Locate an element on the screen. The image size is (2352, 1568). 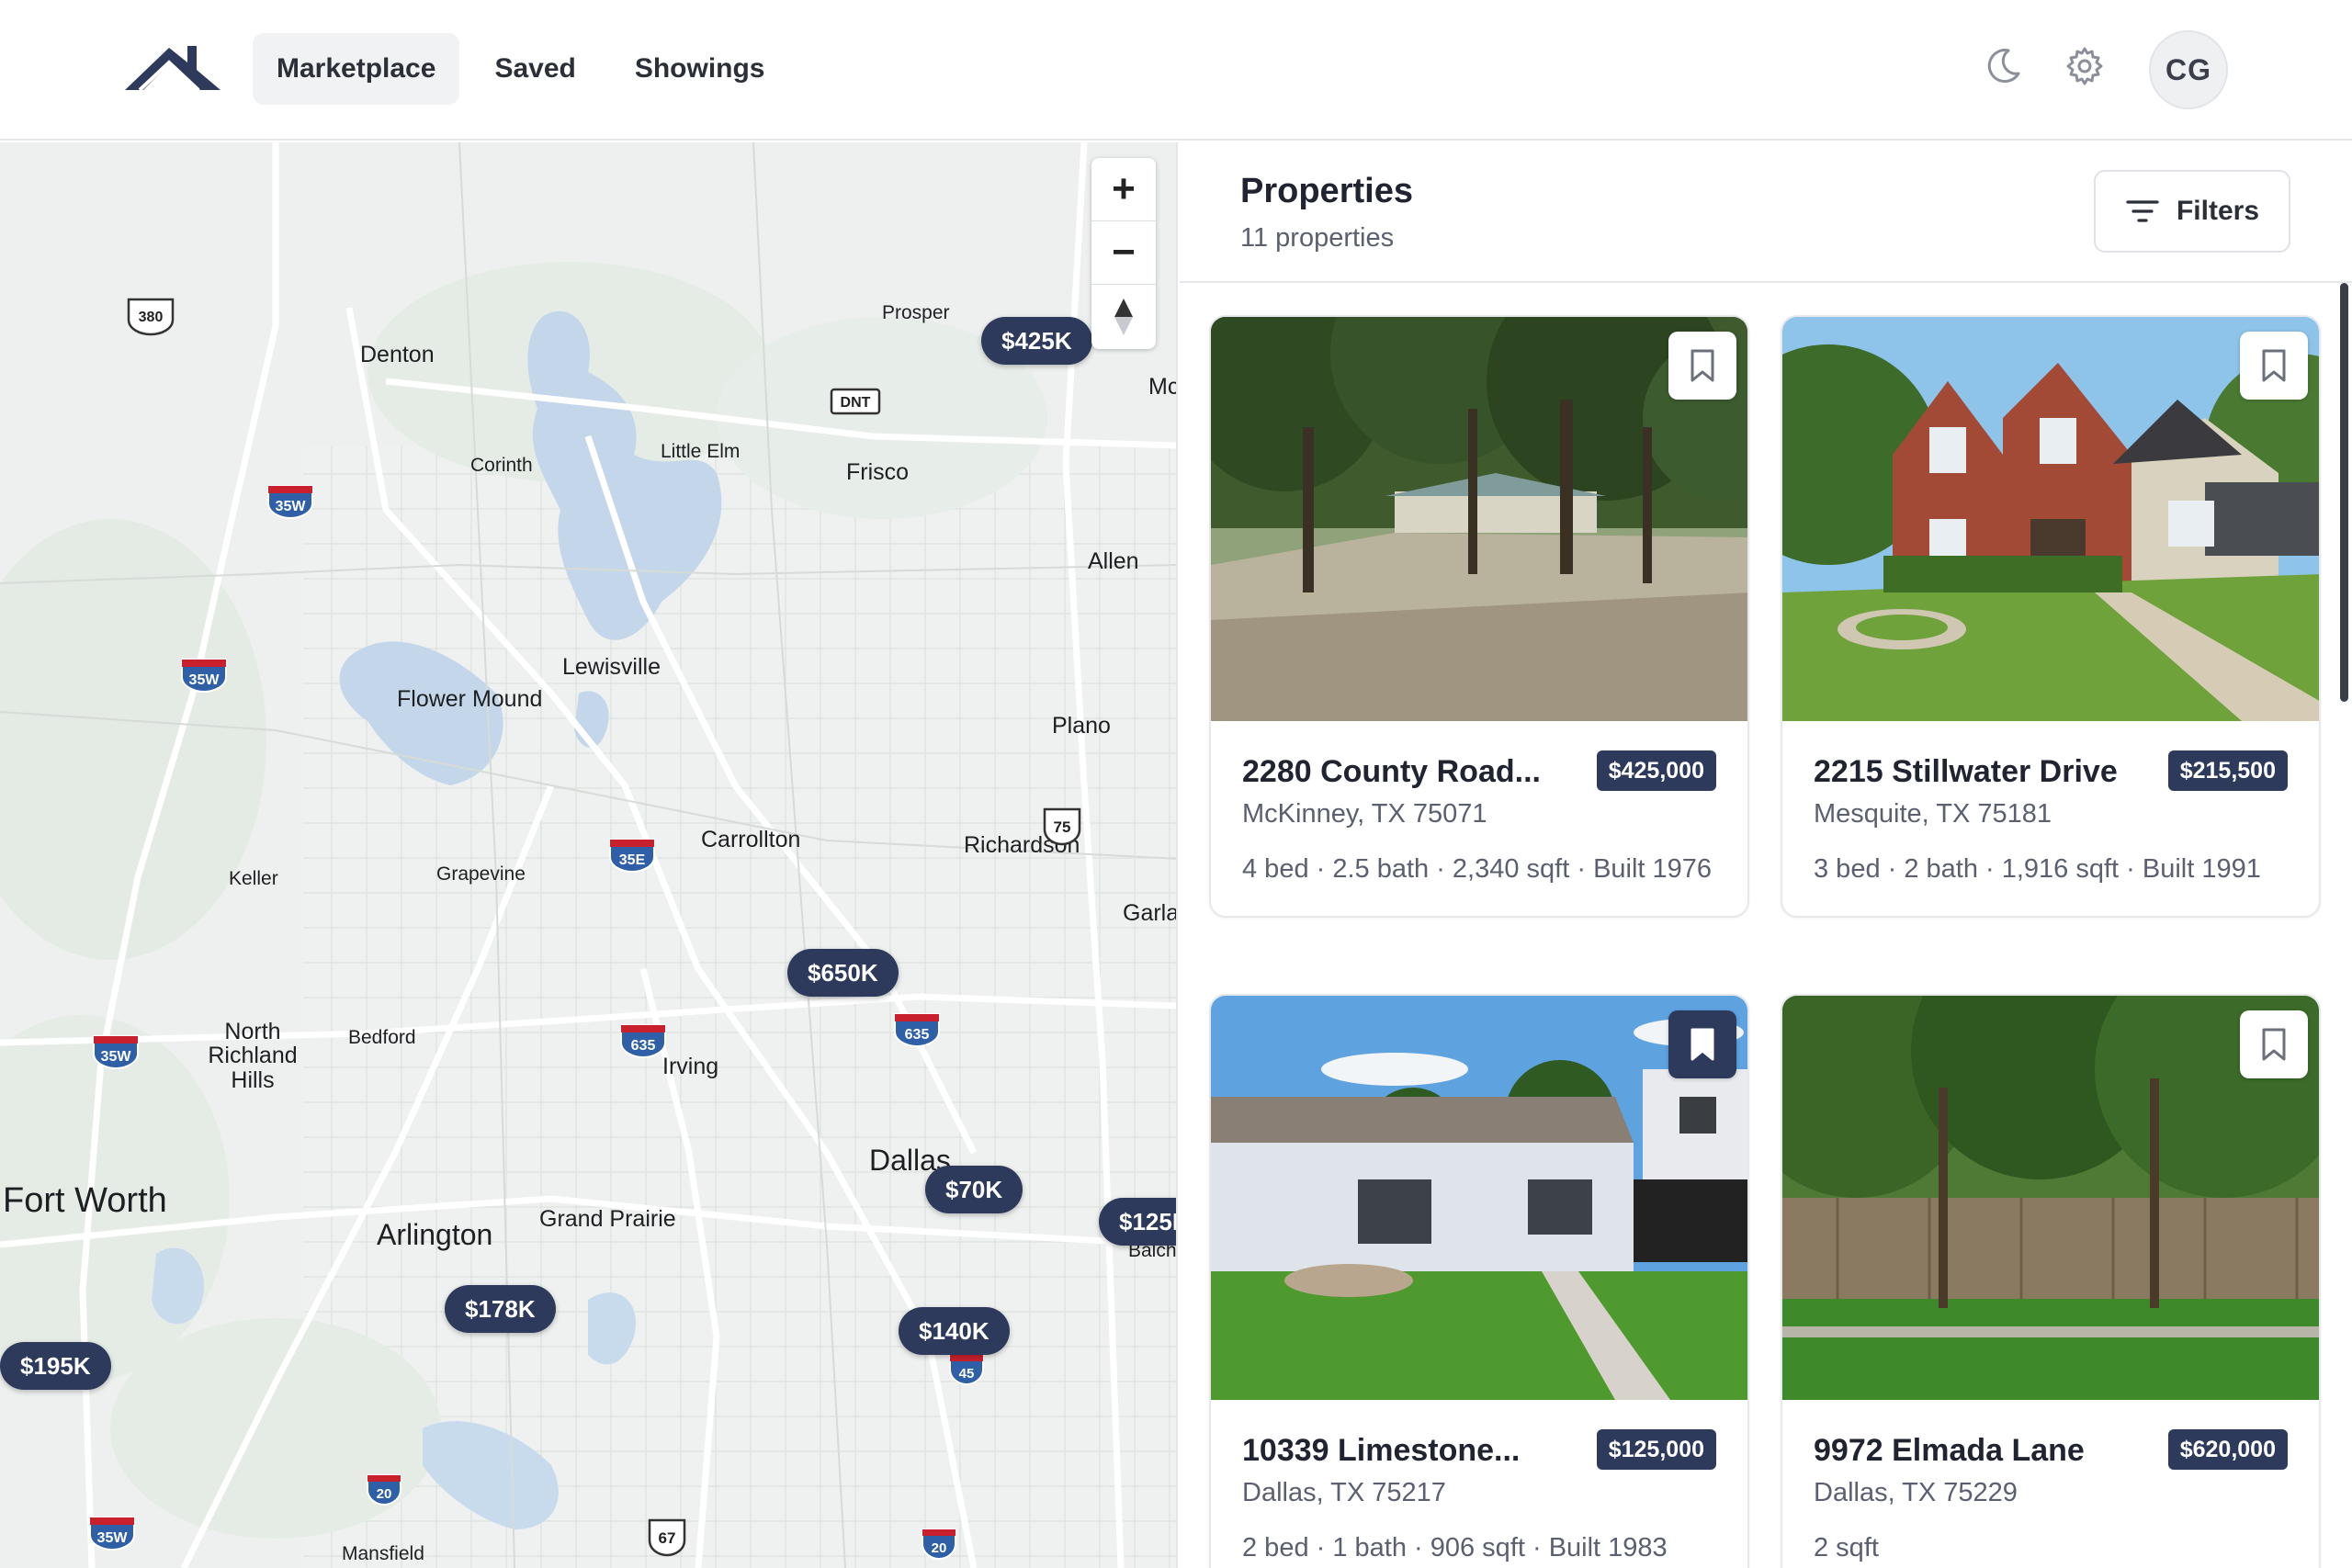
i45-shield: 45 is located at coordinates (966, 1370).